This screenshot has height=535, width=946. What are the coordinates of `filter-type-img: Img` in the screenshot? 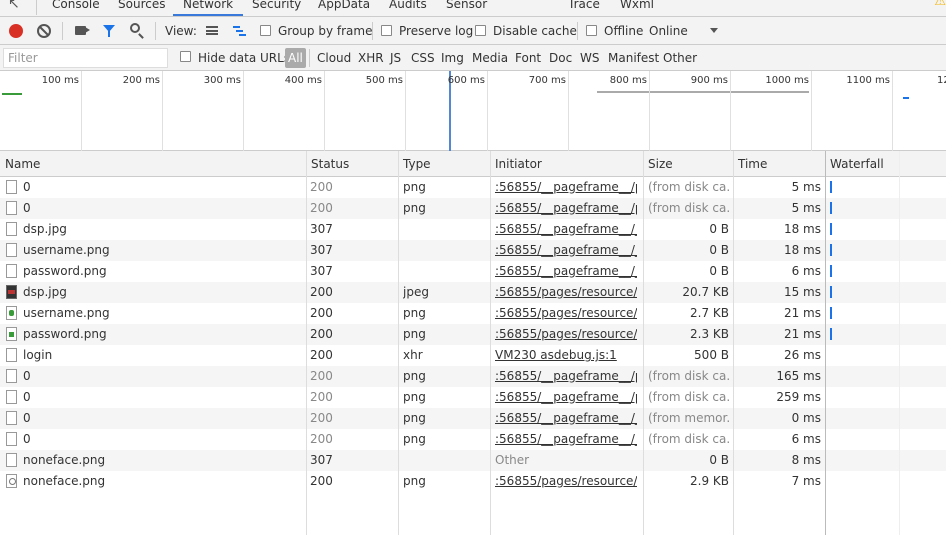 It's located at (452, 58).